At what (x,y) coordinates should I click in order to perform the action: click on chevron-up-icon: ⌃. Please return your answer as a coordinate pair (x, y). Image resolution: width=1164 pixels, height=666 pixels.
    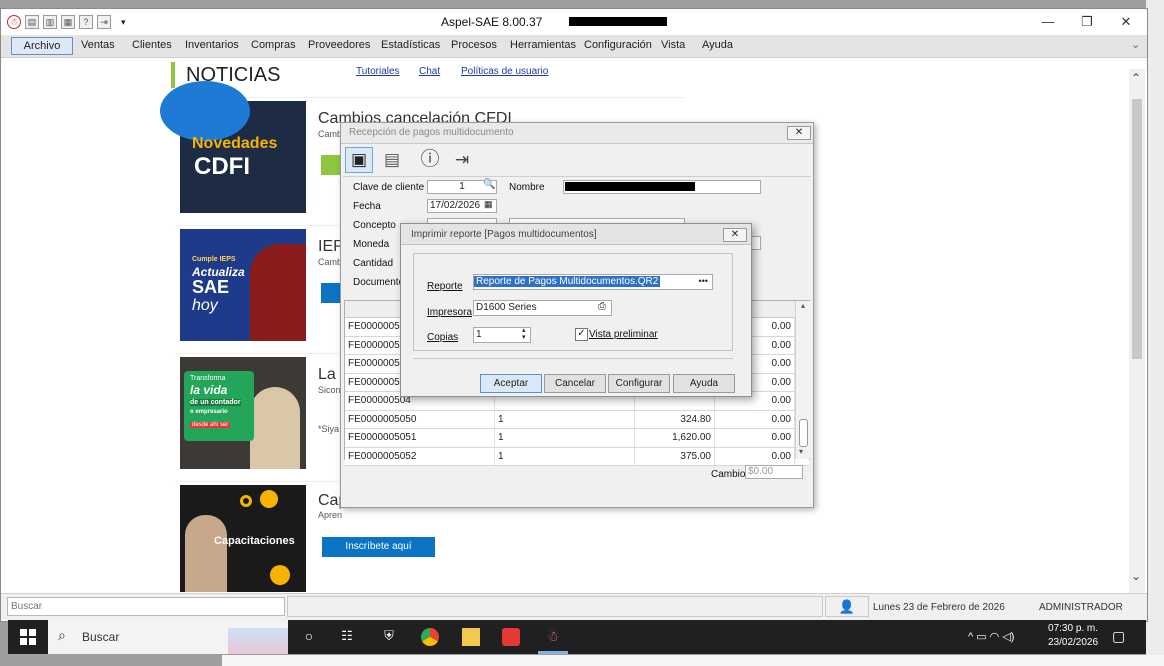
    Looking at the image, I should click on (1136, 78).